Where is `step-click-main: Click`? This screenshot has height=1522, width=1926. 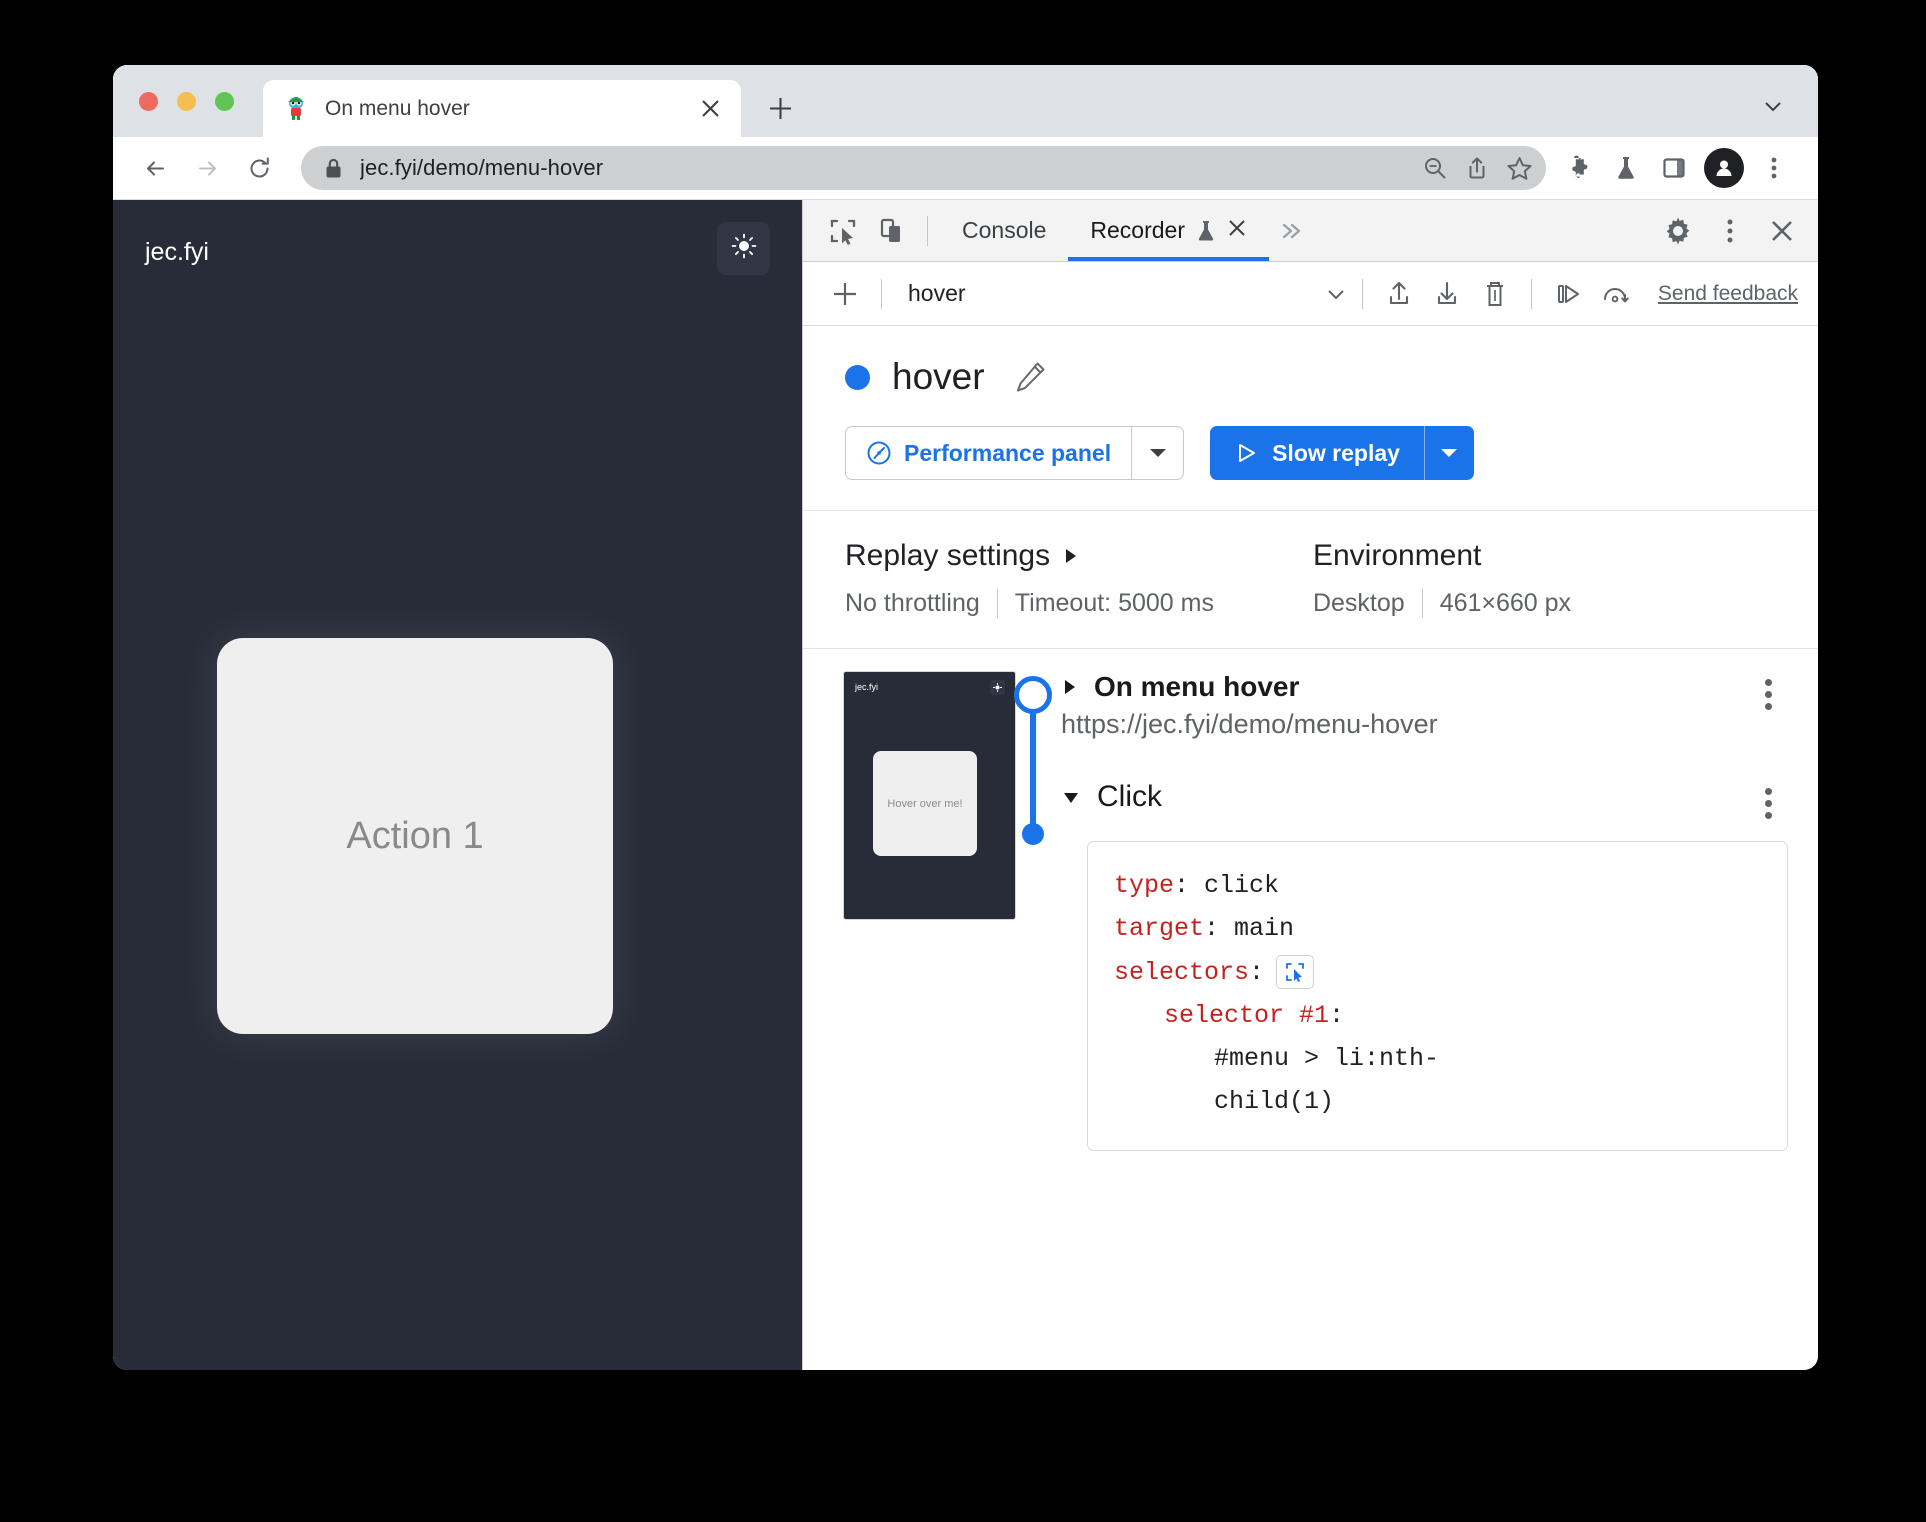 step-click-main: Click is located at coordinates (1404, 797).